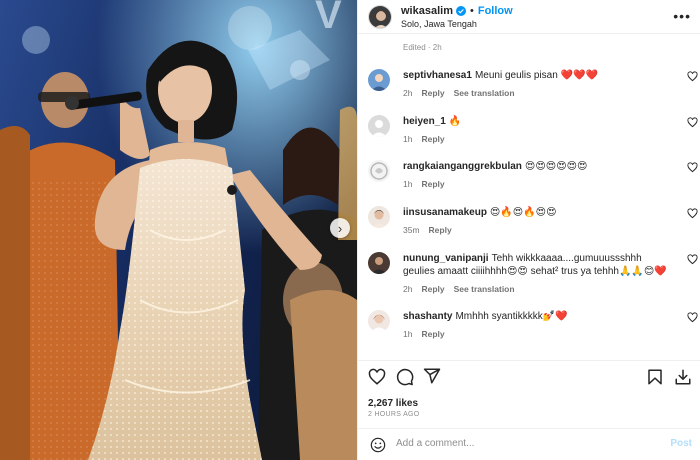 The image size is (700, 460). What do you see at coordinates (446, 258) in the screenshot?
I see `comment-username: nunung_vanipanji` at bounding box center [446, 258].